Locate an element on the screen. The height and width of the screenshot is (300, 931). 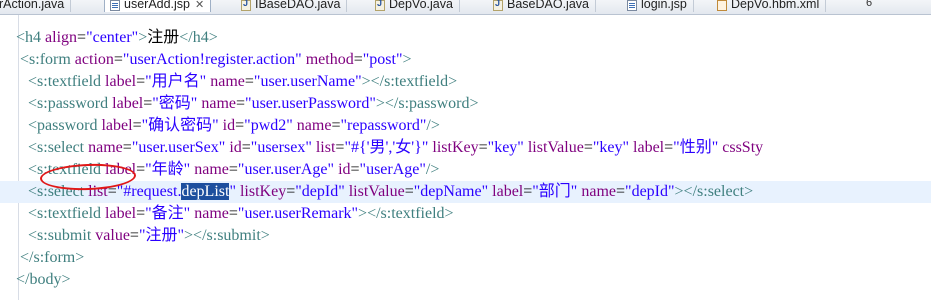
tab-eraction-java: erAction.java is located at coordinates (36, 6).